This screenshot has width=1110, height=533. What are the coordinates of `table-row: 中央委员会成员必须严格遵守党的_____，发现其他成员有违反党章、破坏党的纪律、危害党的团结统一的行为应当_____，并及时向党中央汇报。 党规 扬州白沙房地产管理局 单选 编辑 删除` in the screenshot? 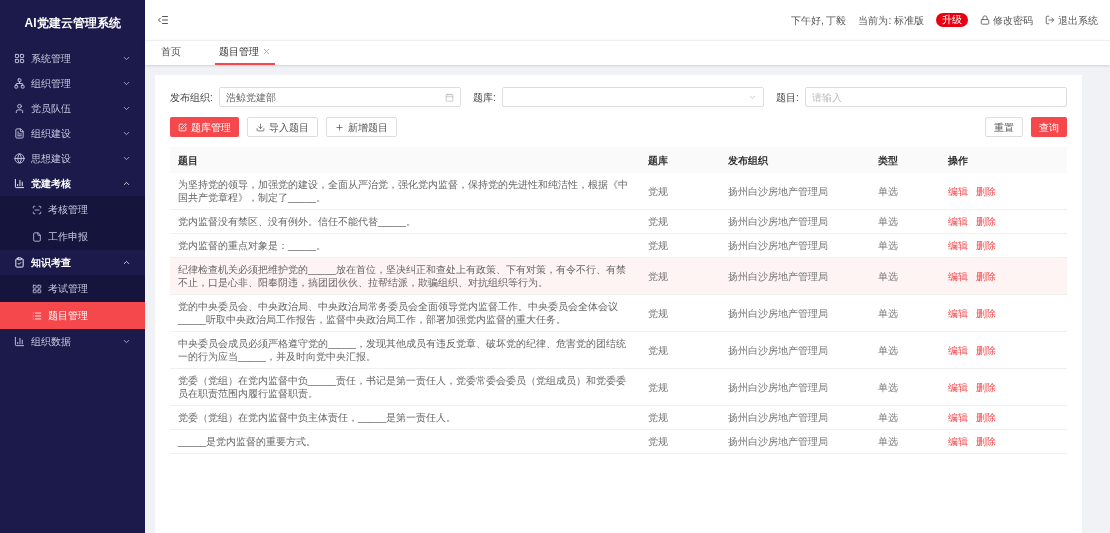 It's located at (618, 350).